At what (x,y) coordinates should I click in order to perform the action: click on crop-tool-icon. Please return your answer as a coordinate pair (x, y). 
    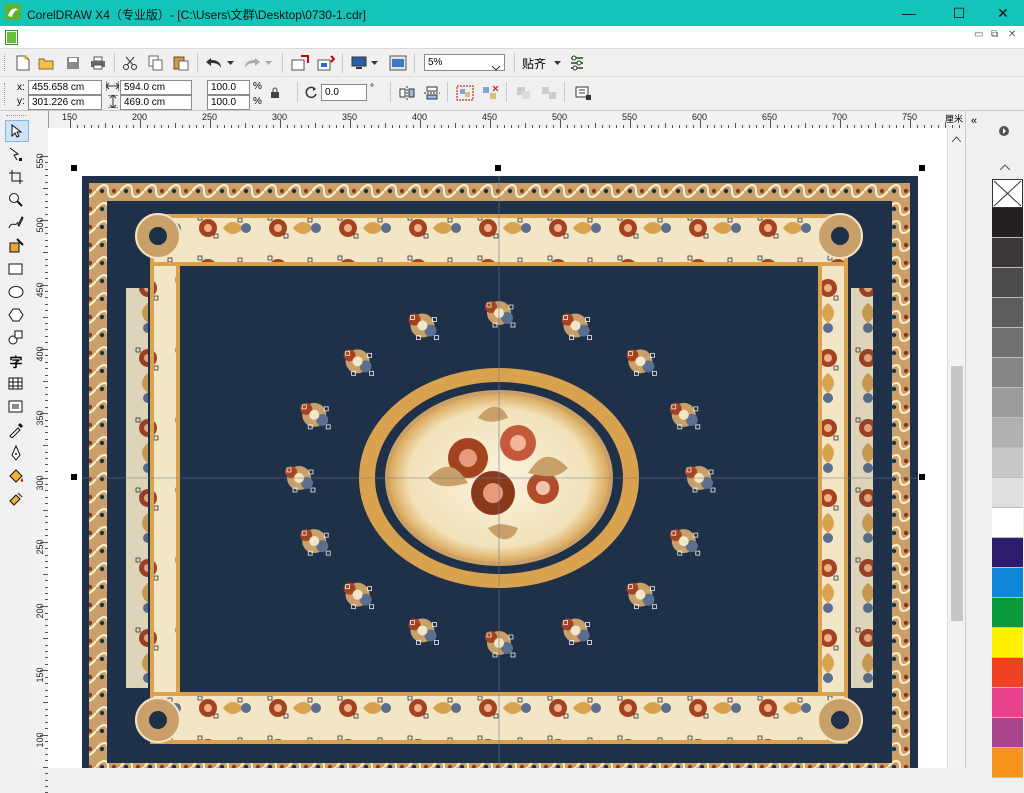
    Looking at the image, I should click on (16, 177).